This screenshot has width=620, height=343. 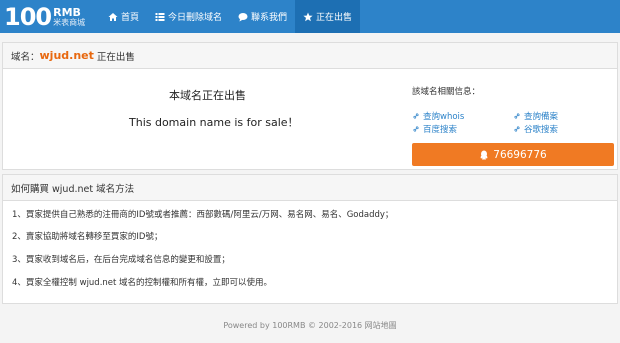 I want to click on domain-sale-header: 域名： wjud.net 正在出售, so click(x=310, y=56).